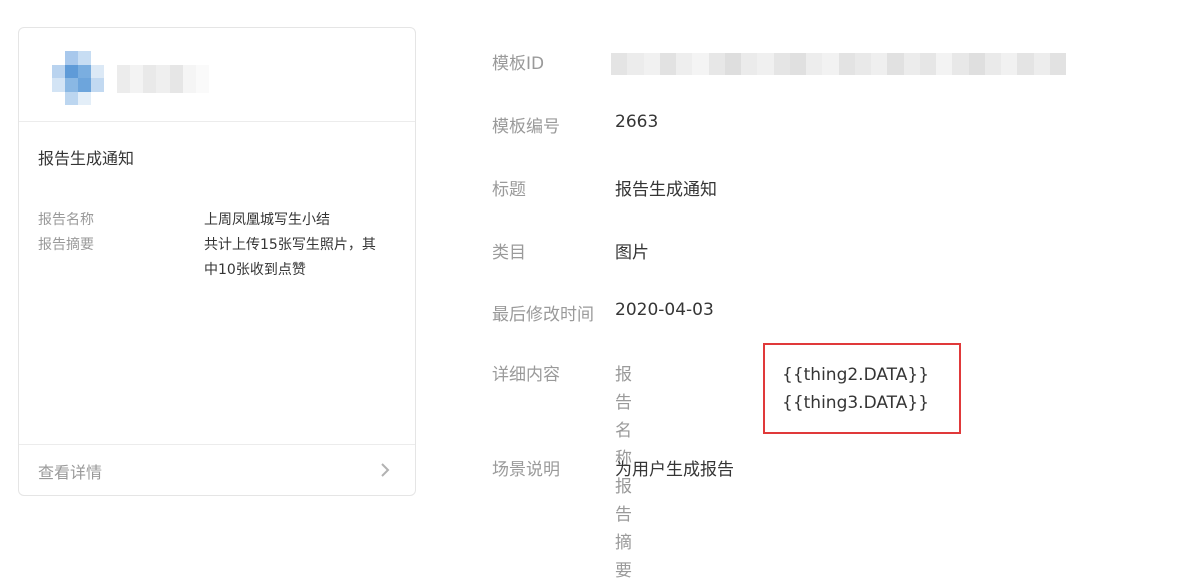 The image size is (1177, 585). Describe the element at coordinates (290, 257) in the screenshot. I see `field-value: 共计上传15张写生照片，其中10张收到点赞` at that location.